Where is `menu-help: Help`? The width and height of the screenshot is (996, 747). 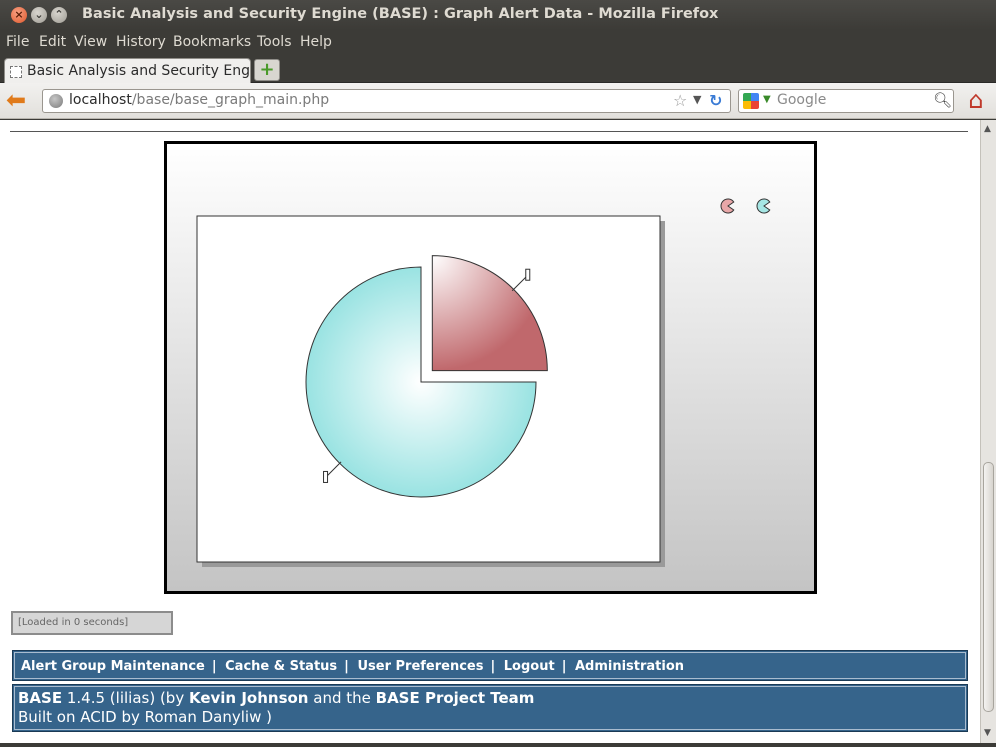
menu-help: Help is located at coordinates (316, 42).